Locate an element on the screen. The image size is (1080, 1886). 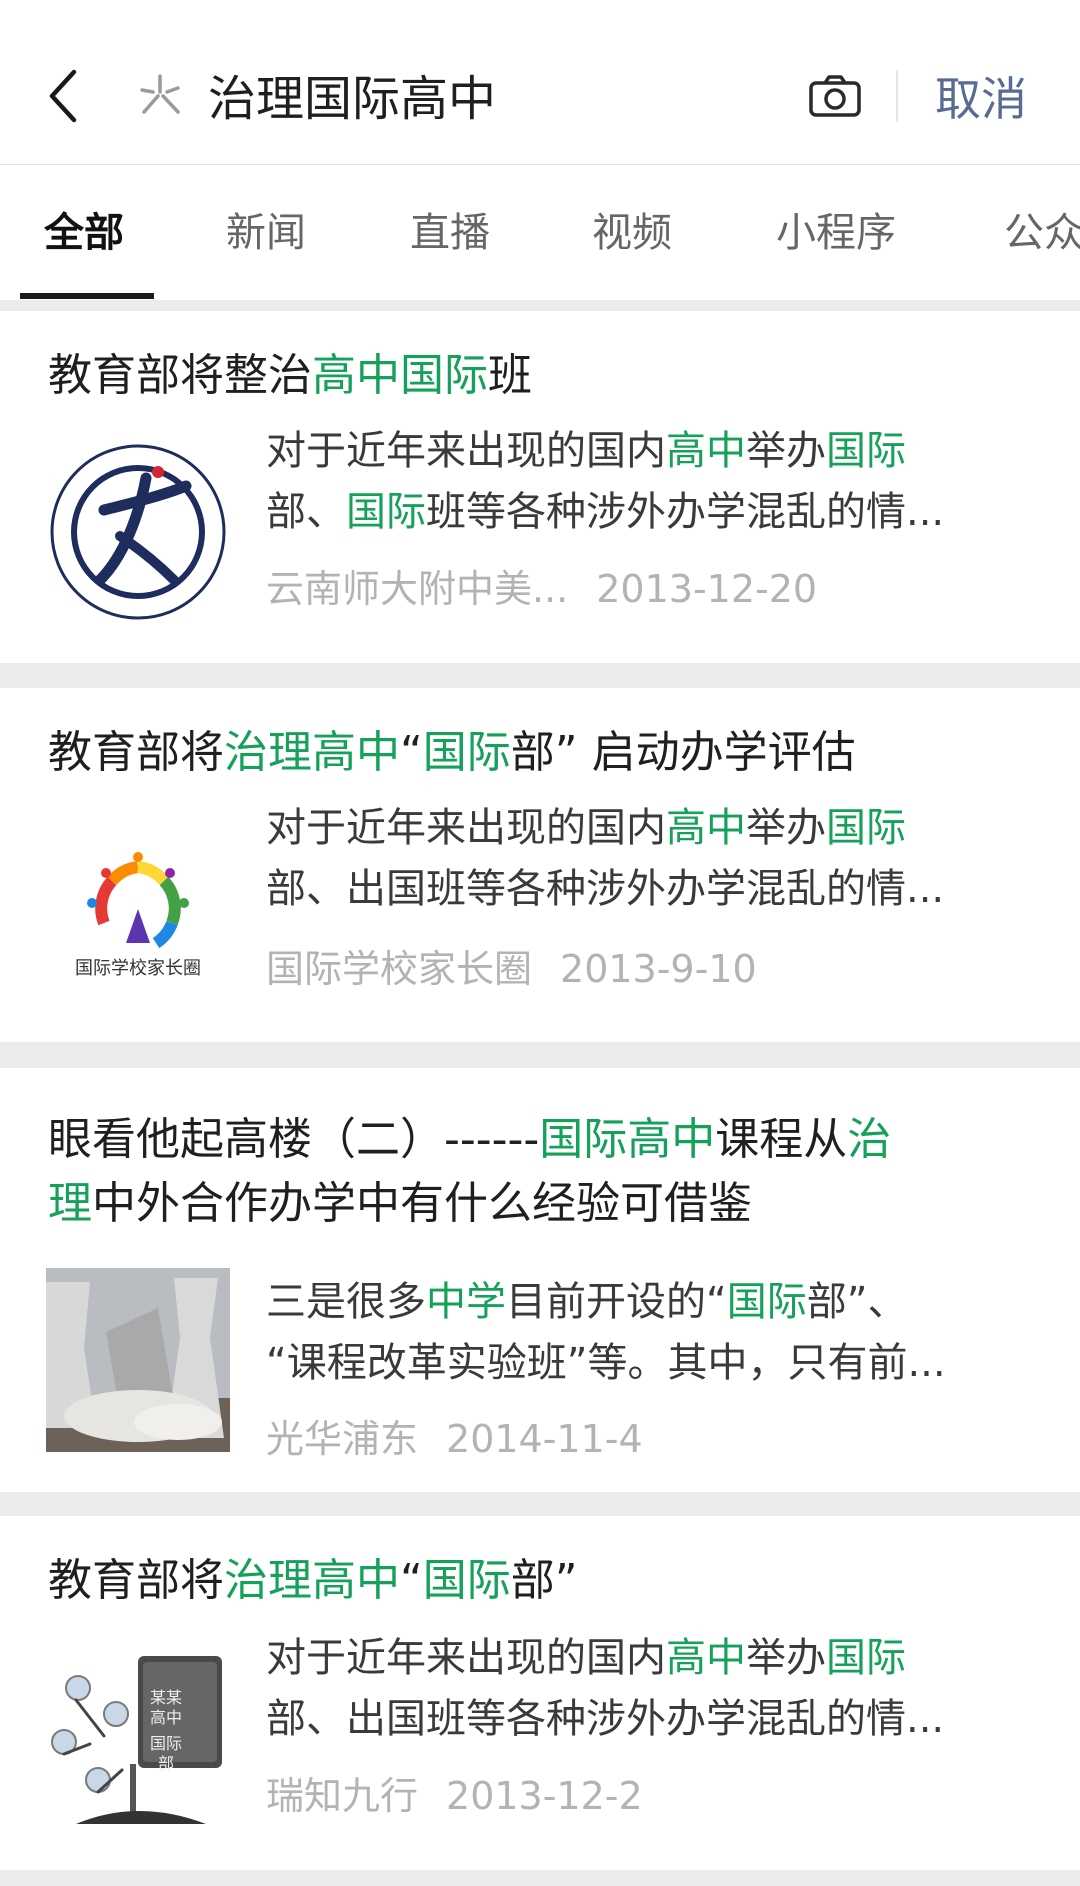
tab-live: 直播 is located at coordinates (450, 233).